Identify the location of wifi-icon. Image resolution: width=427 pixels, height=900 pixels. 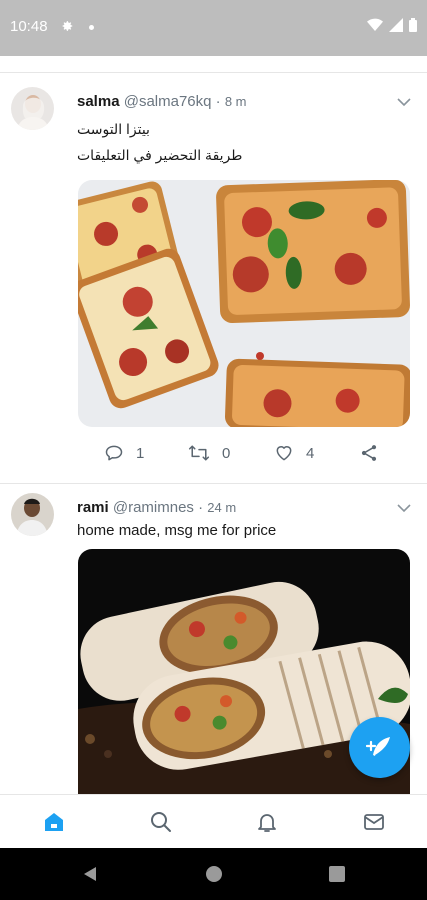
(375, 24).